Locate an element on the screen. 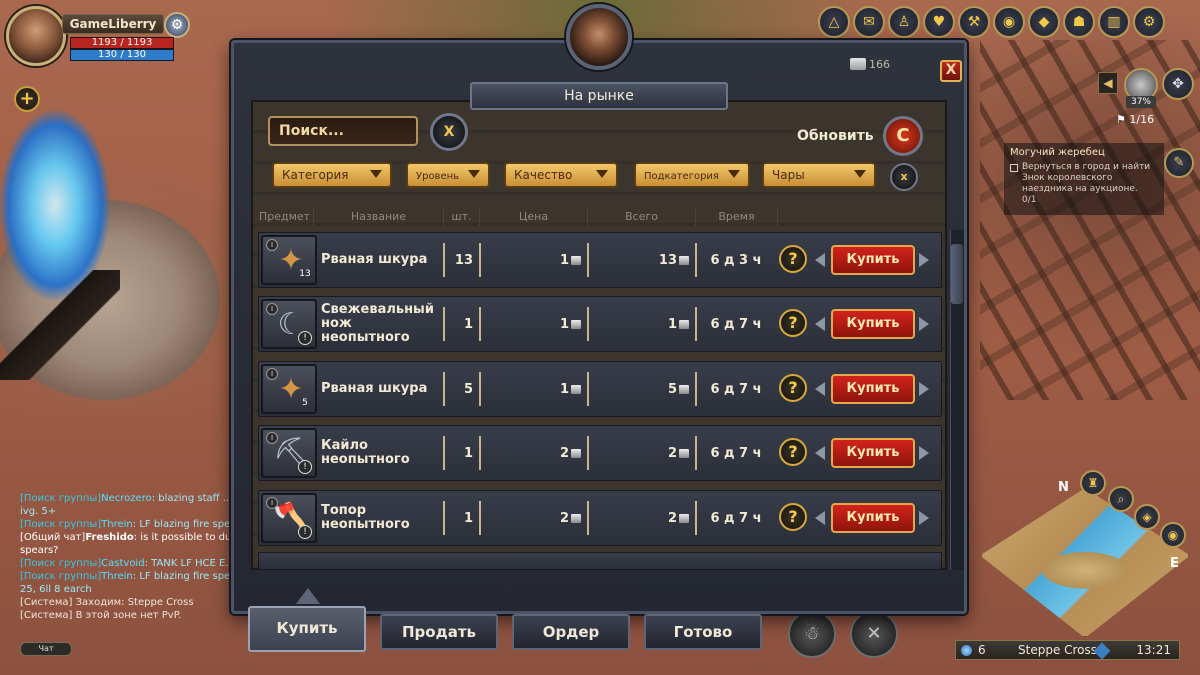 Image resolution: width=1200 pixels, height=675 pixels. filter-dropdown: Качество is located at coordinates (561, 175).